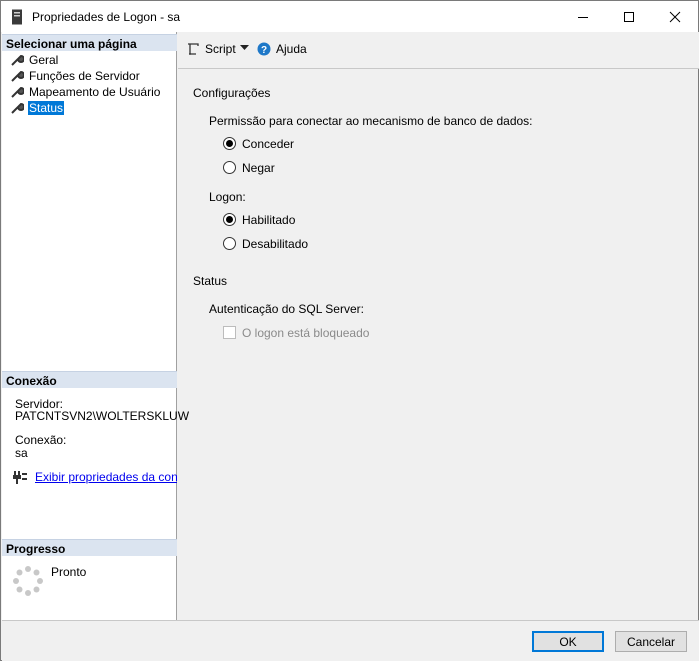 The width and height of the screenshot is (699, 661). What do you see at coordinates (220, 49) in the screenshot?
I see `script-label: Script` at bounding box center [220, 49].